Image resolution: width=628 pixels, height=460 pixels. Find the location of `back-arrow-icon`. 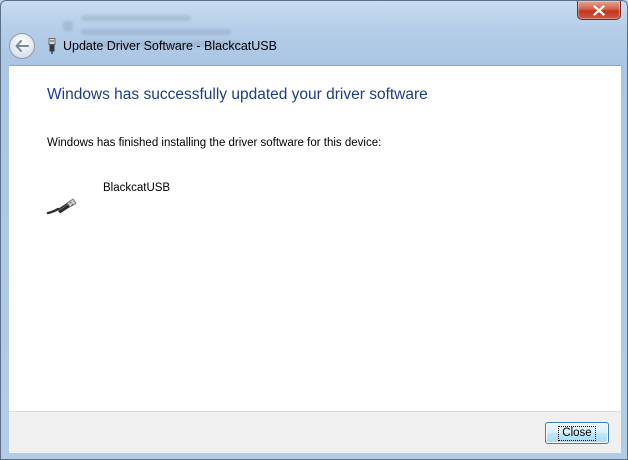

back-arrow-icon is located at coordinates (22, 46).